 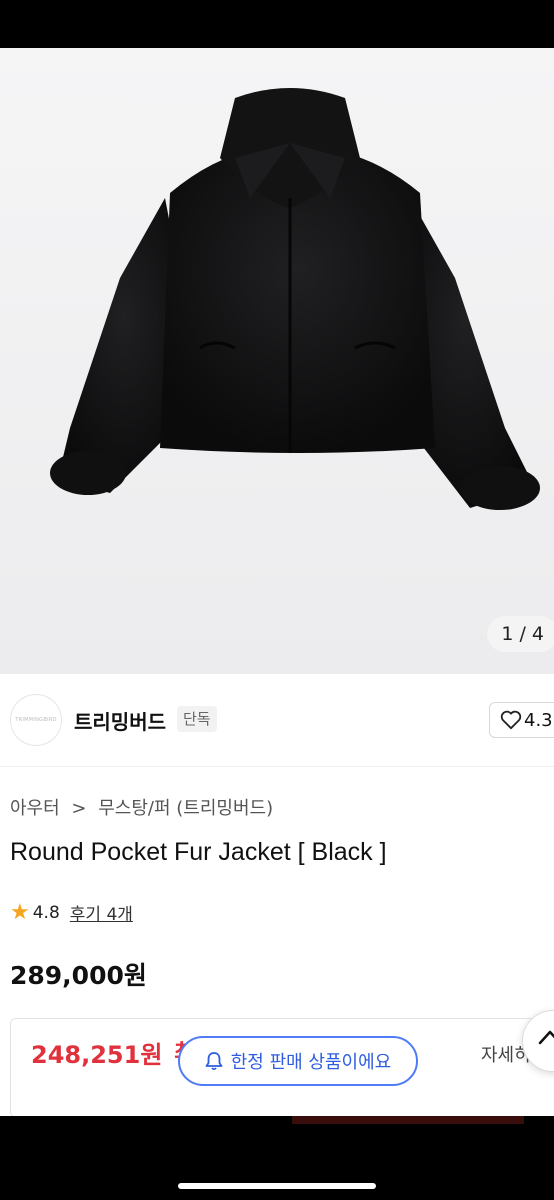 I want to click on toast-text: 한정 판매 상품이에요, so click(x=311, y=1062).